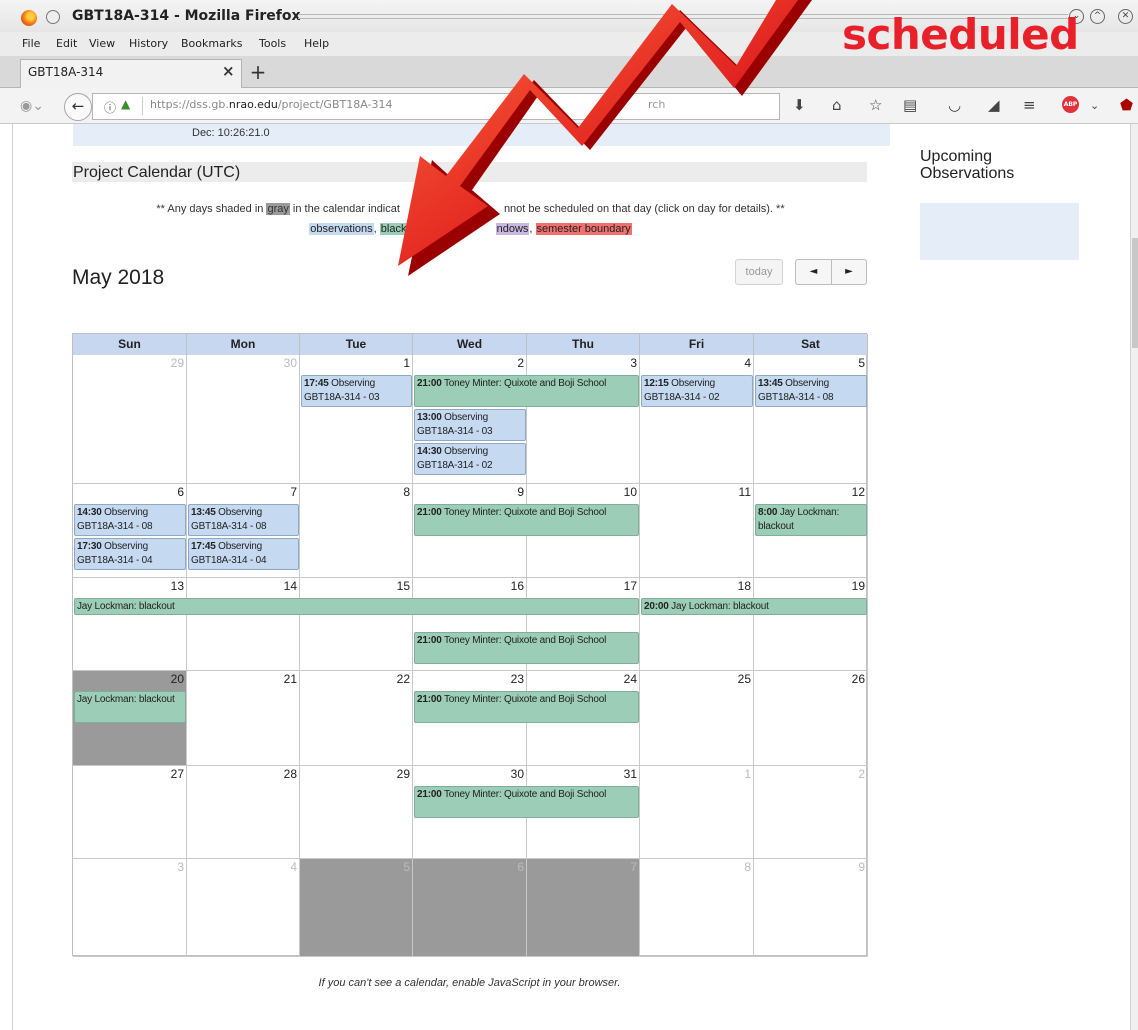  What do you see at coordinates (1029, 105) in the screenshot?
I see `hamburger-menu-icon: ≡` at bounding box center [1029, 105].